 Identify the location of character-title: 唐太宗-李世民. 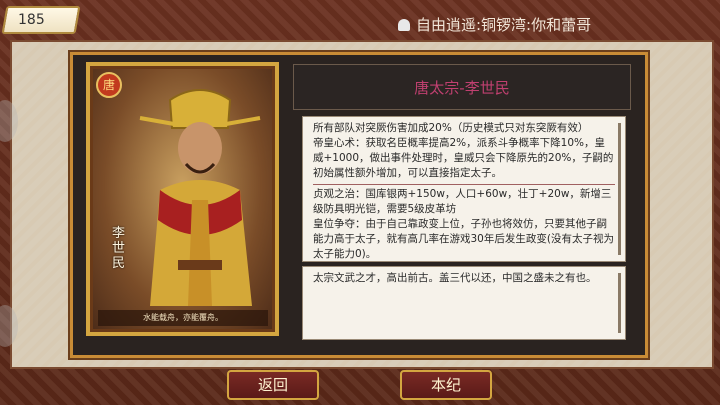
(462, 87).